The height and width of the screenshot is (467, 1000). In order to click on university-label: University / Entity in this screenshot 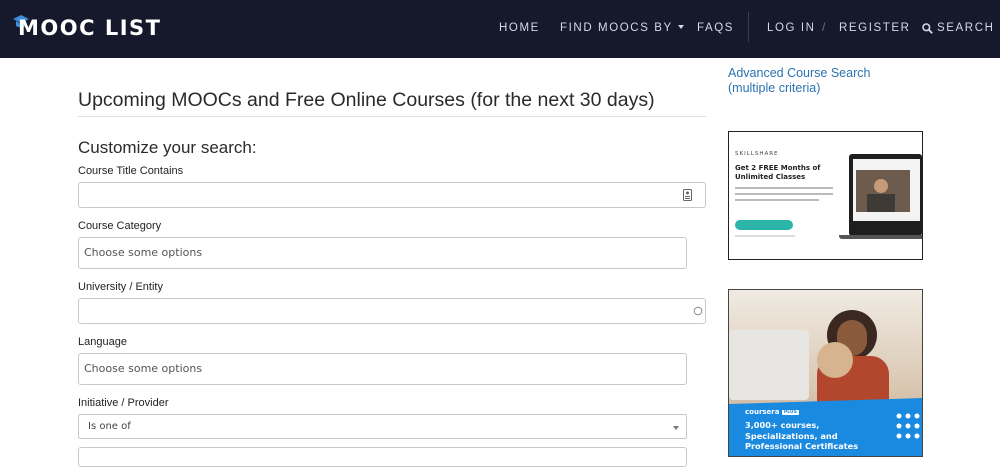, I will do `click(120, 287)`.